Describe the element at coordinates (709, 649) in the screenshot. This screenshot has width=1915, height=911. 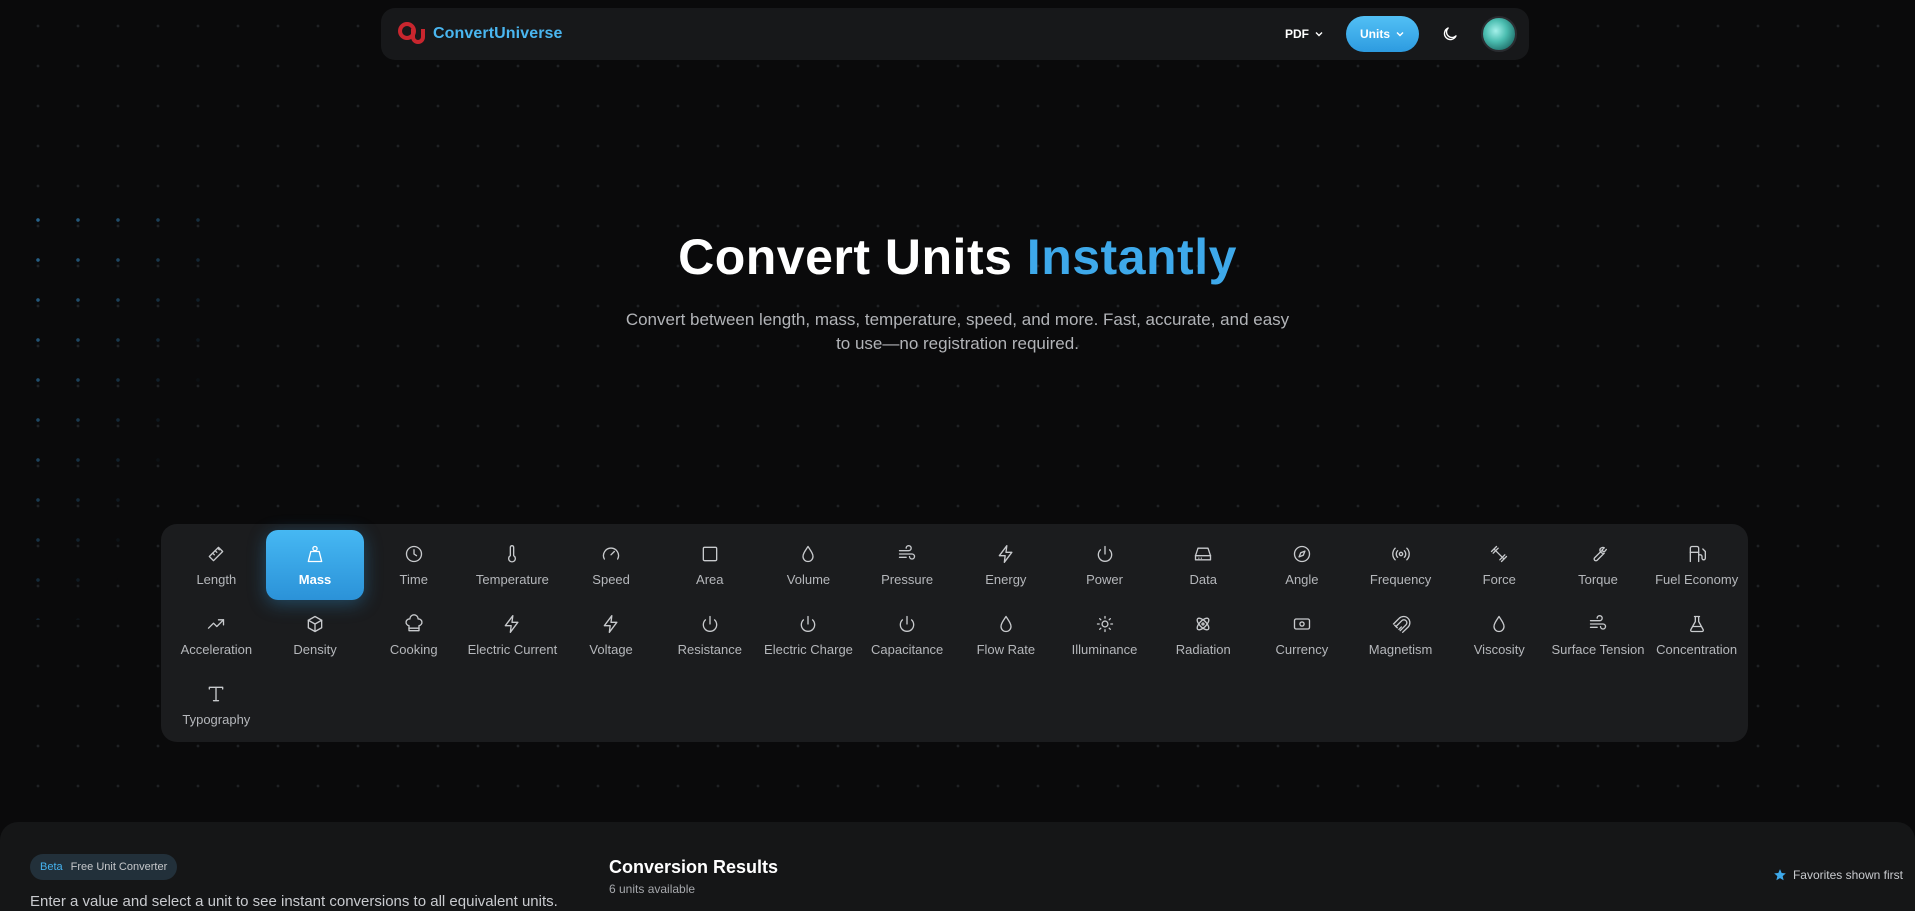
I see `category-label: Resistance` at that location.